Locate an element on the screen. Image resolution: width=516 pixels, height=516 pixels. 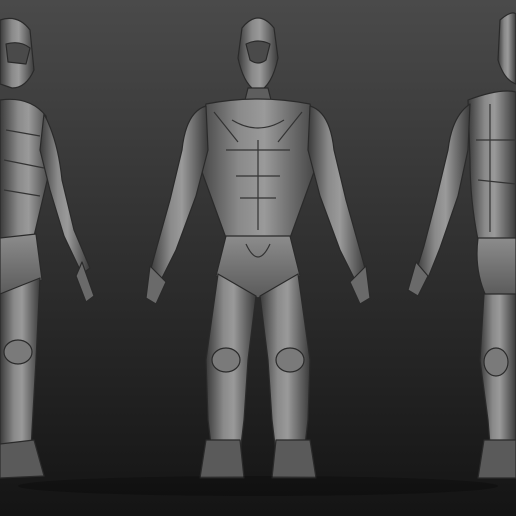
floor-shadow is located at coordinates (258, 486).